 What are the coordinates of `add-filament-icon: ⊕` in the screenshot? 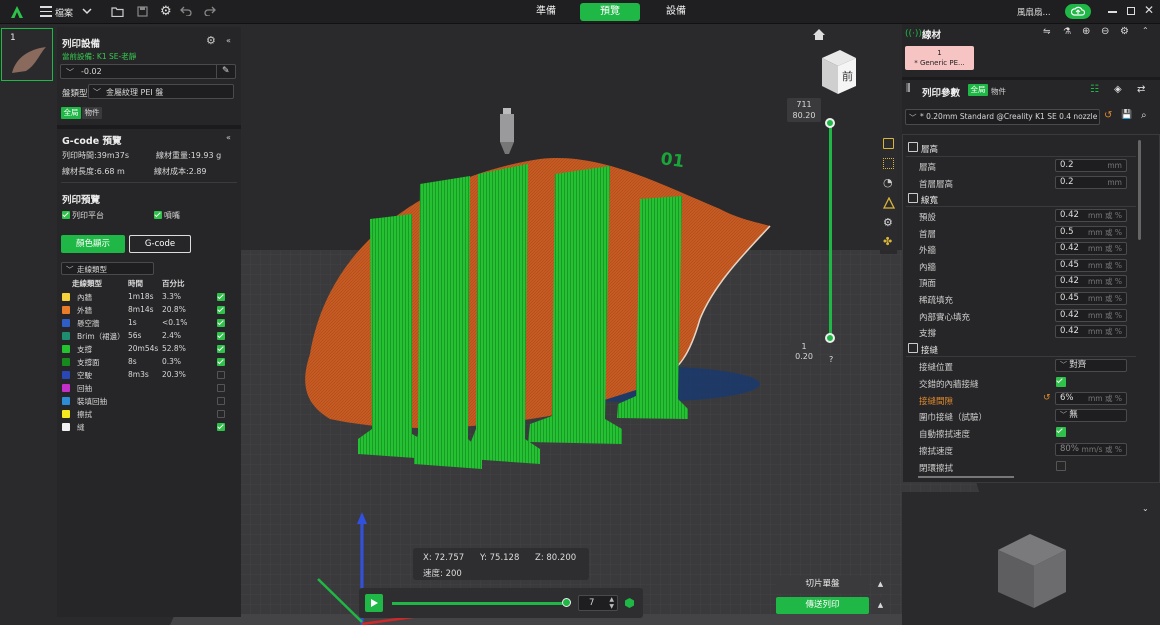 It's located at (1086, 31).